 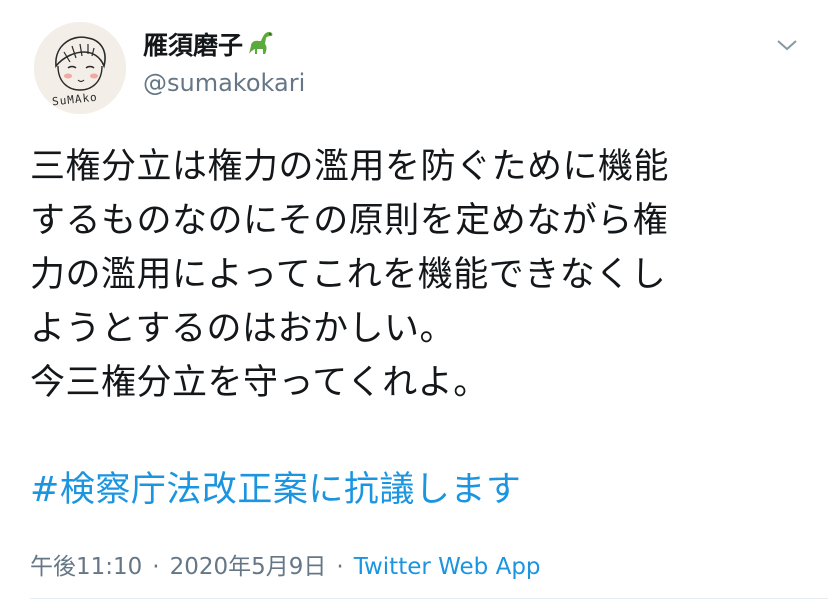 I want to click on divider, so click(x=429, y=598).